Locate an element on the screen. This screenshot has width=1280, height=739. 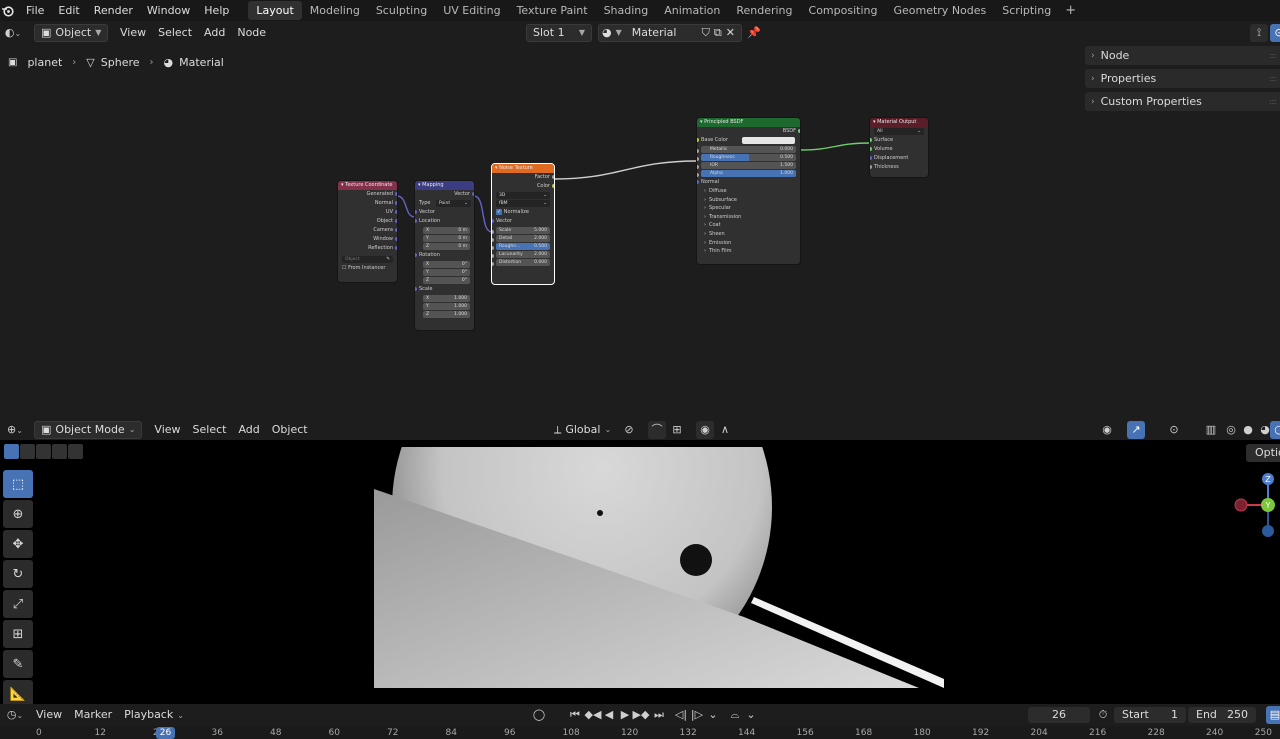
noise-field-roughn: Roughn... 0.500 is located at coordinates (523, 246).